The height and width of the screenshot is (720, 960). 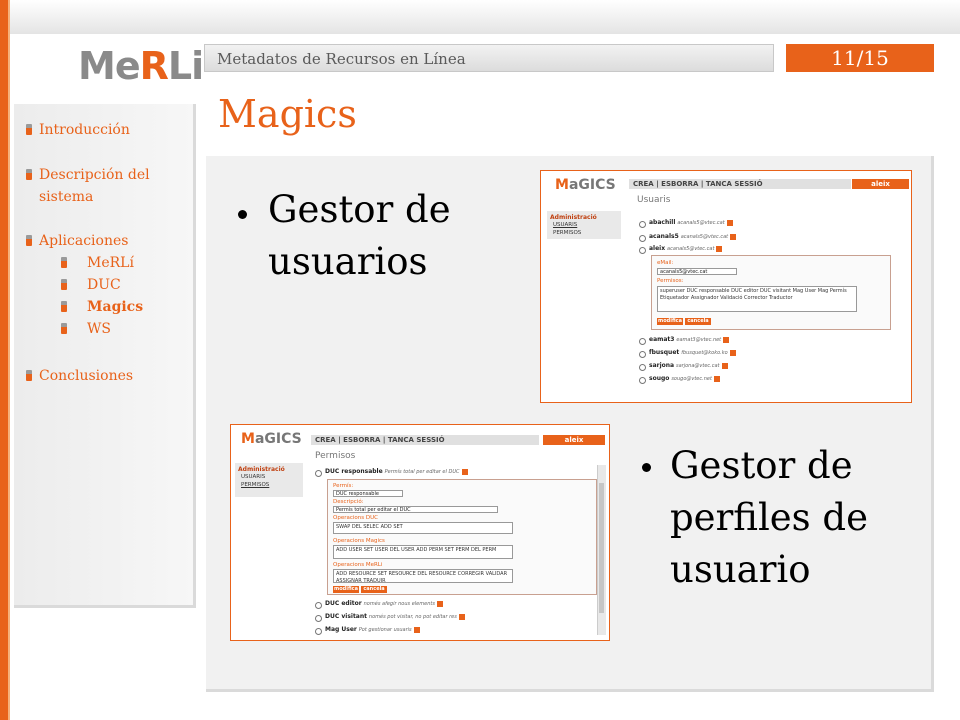 What do you see at coordinates (9, 360) in the screenshot?
I see `left-accent-bar-light` at bounding box center [9, 360].